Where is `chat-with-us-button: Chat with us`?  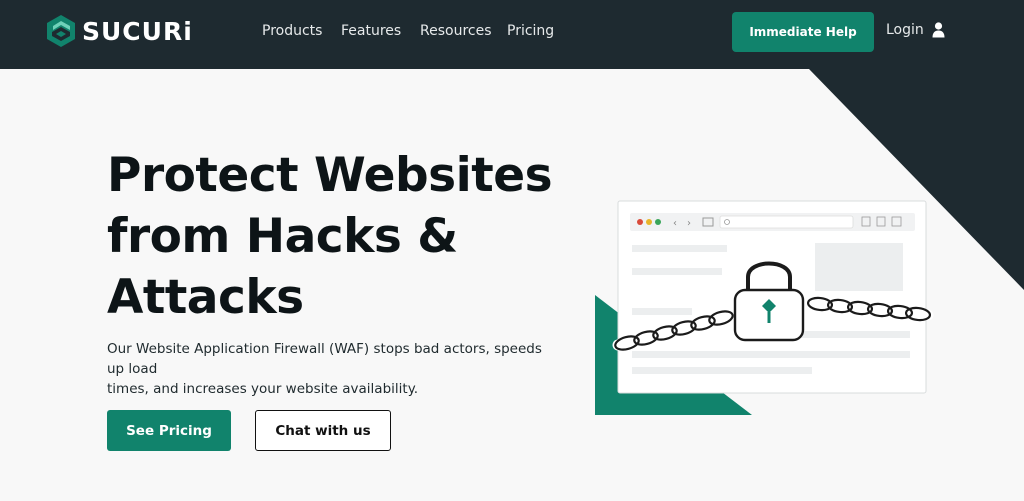 chat-with-us-button: Chat with us is located at coordinates (323, 430).